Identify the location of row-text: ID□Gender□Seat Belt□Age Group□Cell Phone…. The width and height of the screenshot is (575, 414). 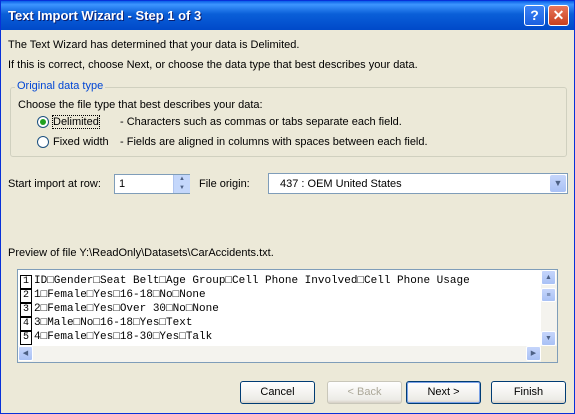
(252, 281).